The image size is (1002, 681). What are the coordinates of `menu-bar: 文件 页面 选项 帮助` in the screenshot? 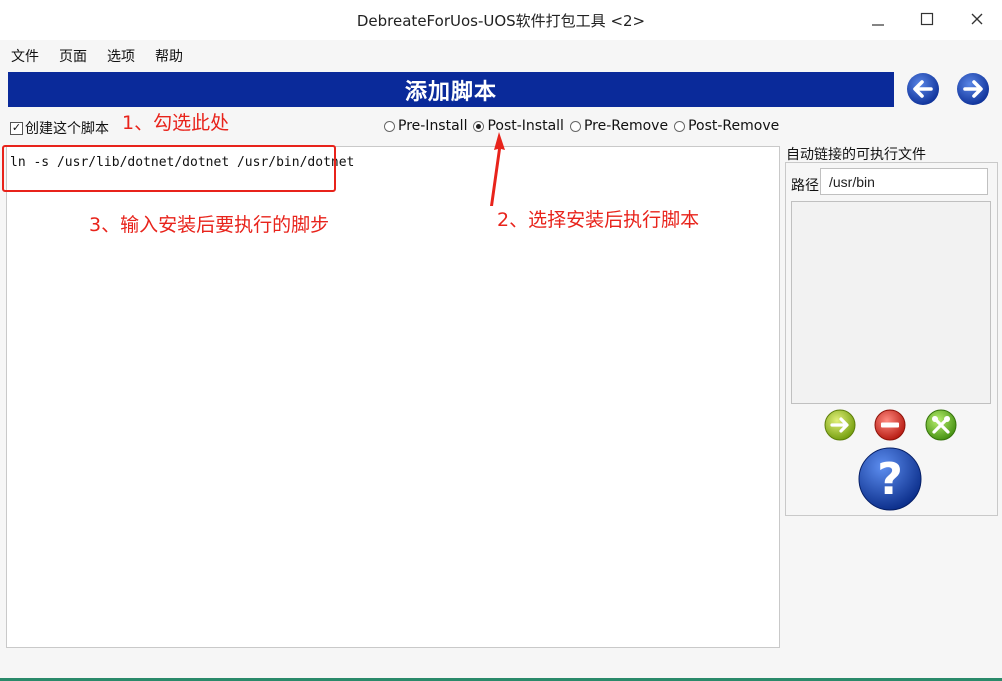 It's located at (96, 56).